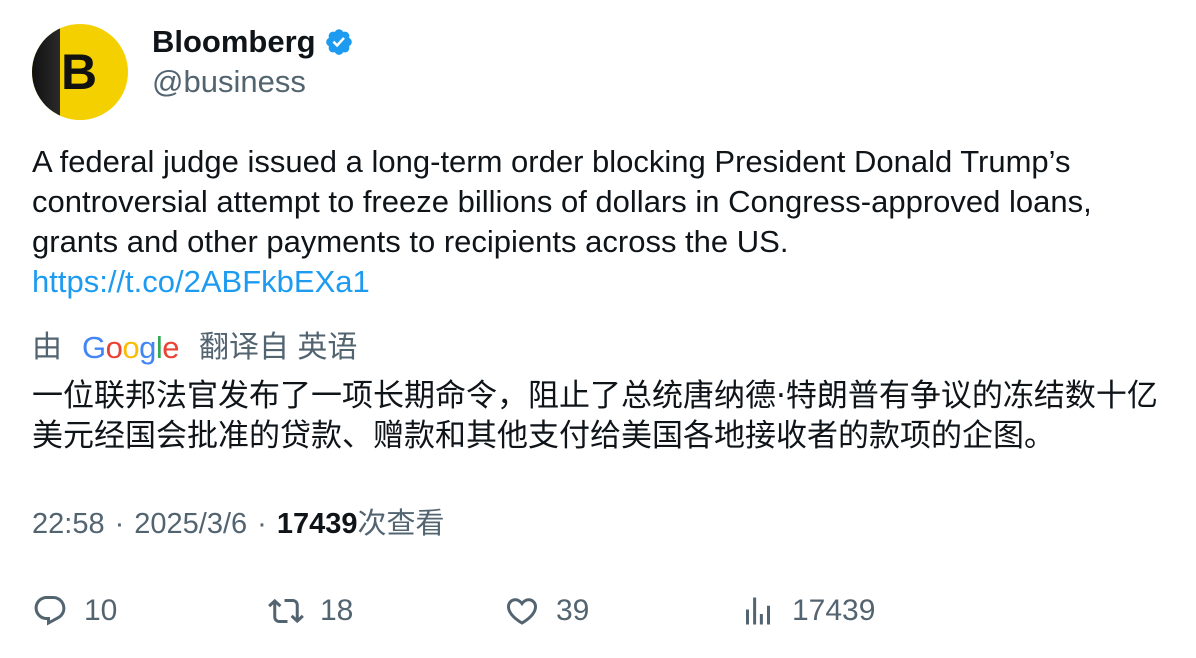 This screenshot has height=658, width=1196. What do you see at coordinates (602, 282) in the screenshot?
I see `tweet-link: https://t.co/2ABFkbEXa1` at bounding box center [602, 282].